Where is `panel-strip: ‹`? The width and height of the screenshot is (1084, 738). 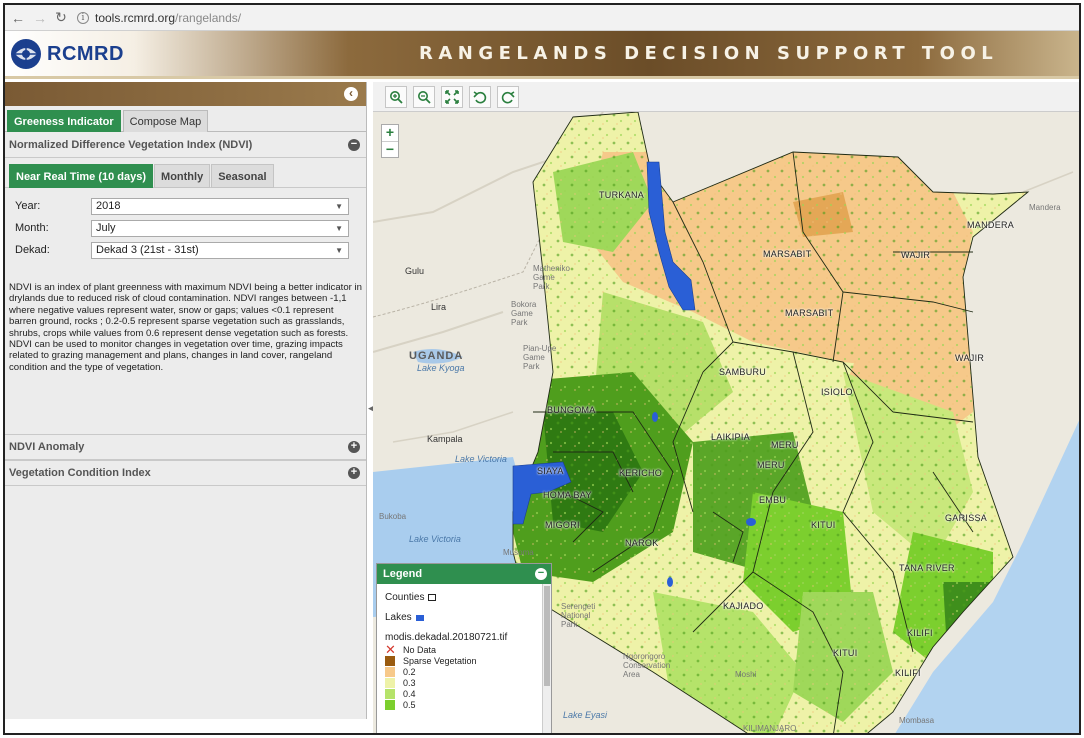 panel-strip: ‹ is located at coordinates (185, 94).